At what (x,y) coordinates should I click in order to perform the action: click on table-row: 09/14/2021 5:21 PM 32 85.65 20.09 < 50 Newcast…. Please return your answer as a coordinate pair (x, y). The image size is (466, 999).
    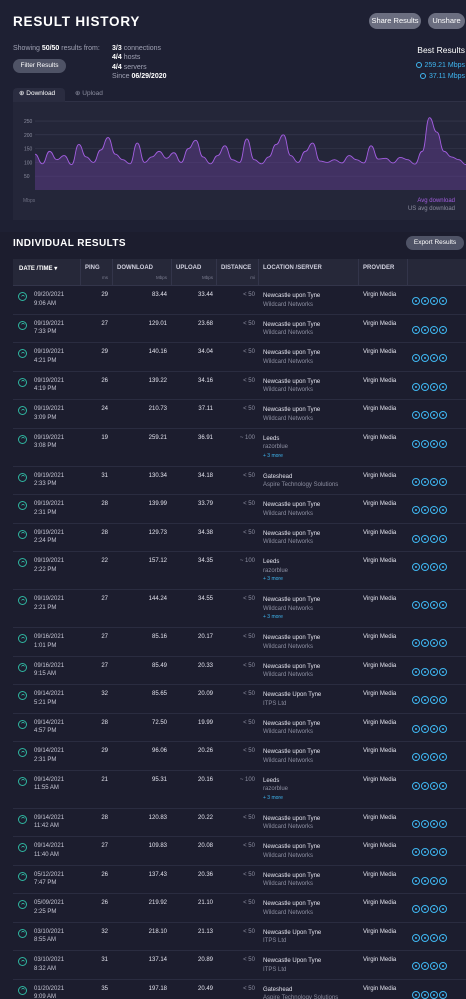
    Looking at the image, I should click on (239, 699).